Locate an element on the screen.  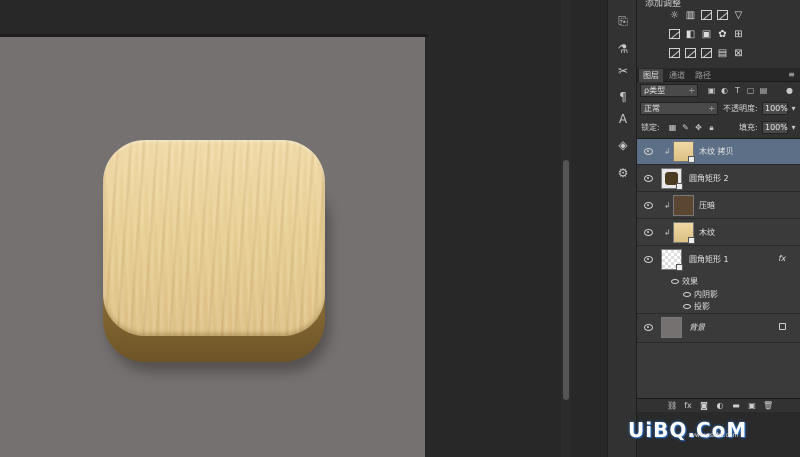
tab-paths: 路径 is located at coordinates (703, 75).